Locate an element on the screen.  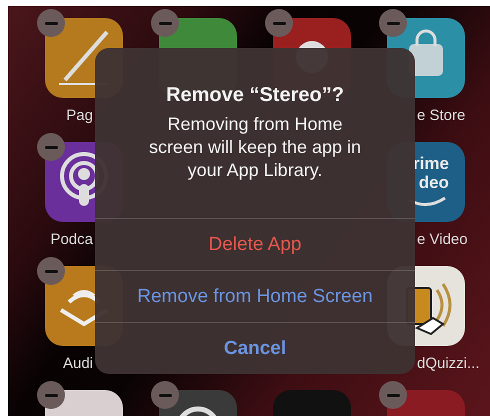
app-label: Podca is located at coordinates (71, 239).